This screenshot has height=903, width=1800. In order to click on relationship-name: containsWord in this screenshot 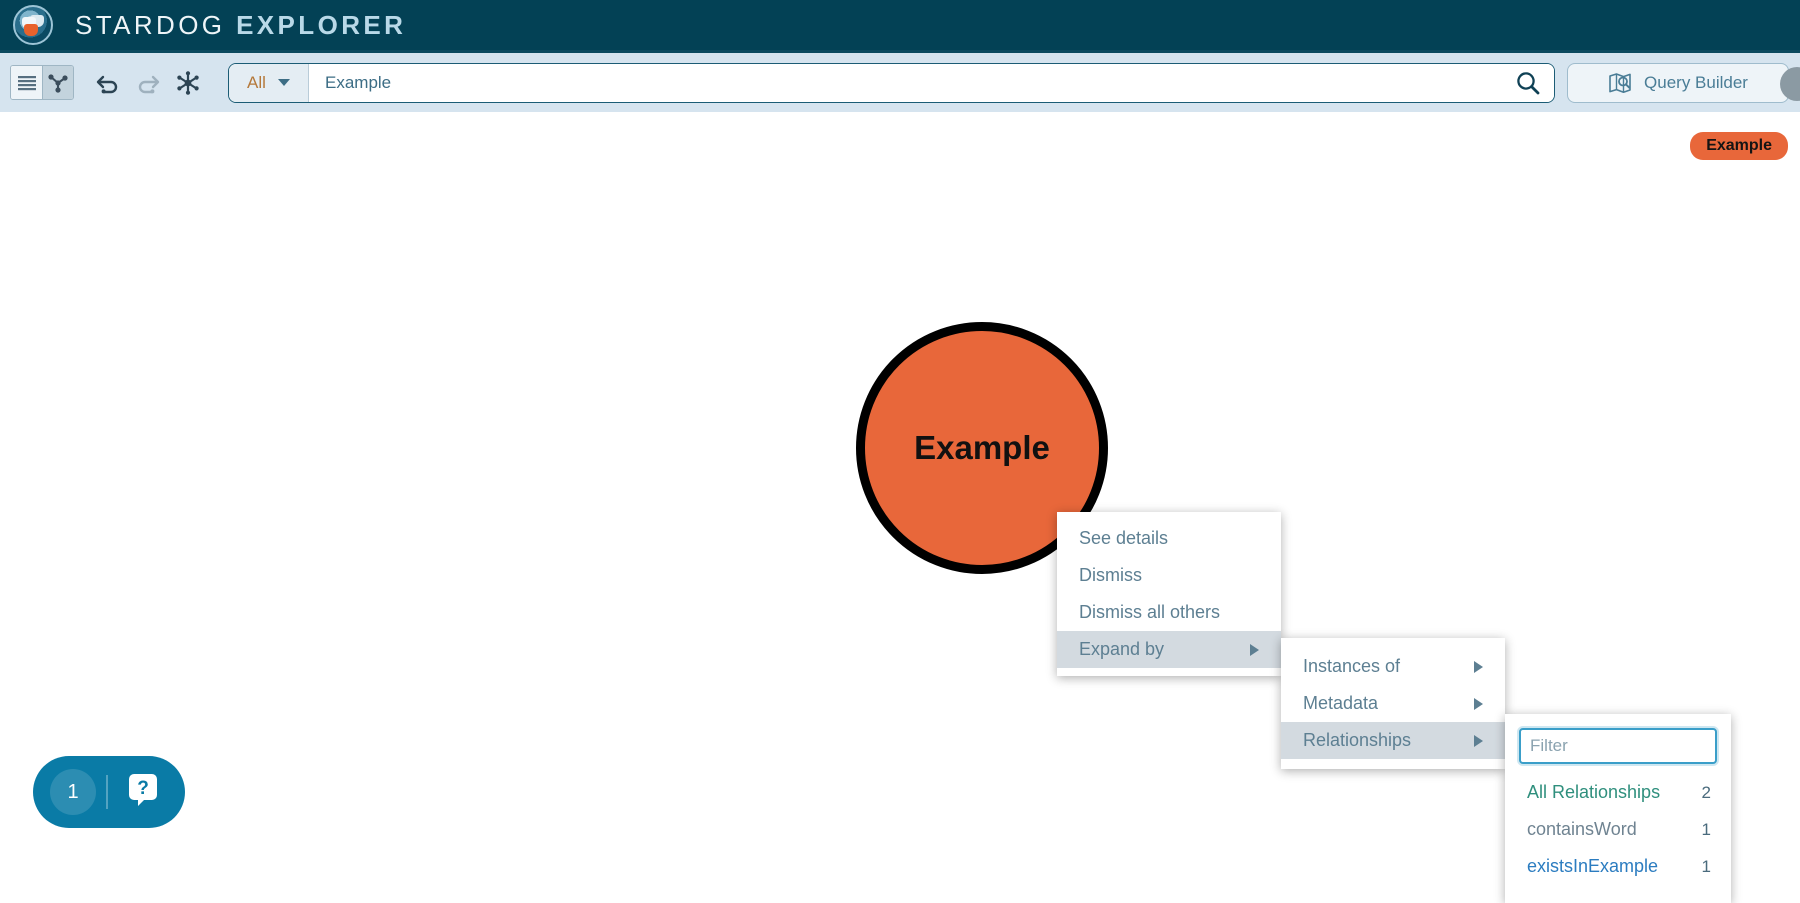, I will do `click(1582, 829)`.